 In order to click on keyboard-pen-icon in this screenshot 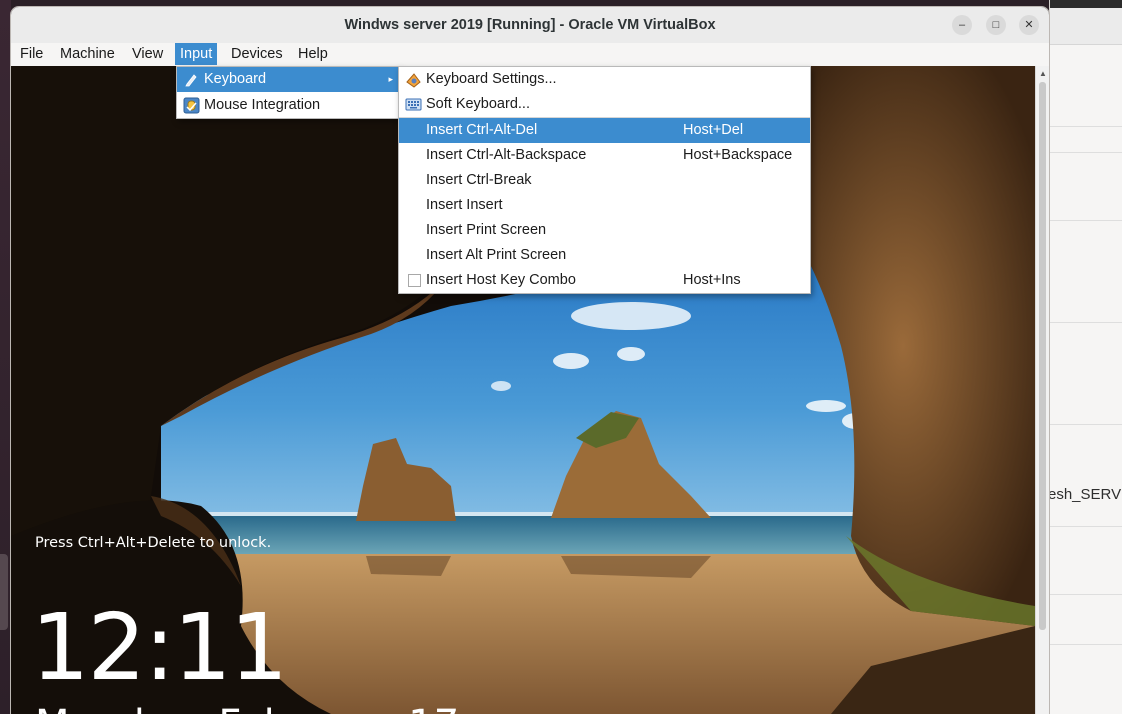, I will do `click(191, 80)`.